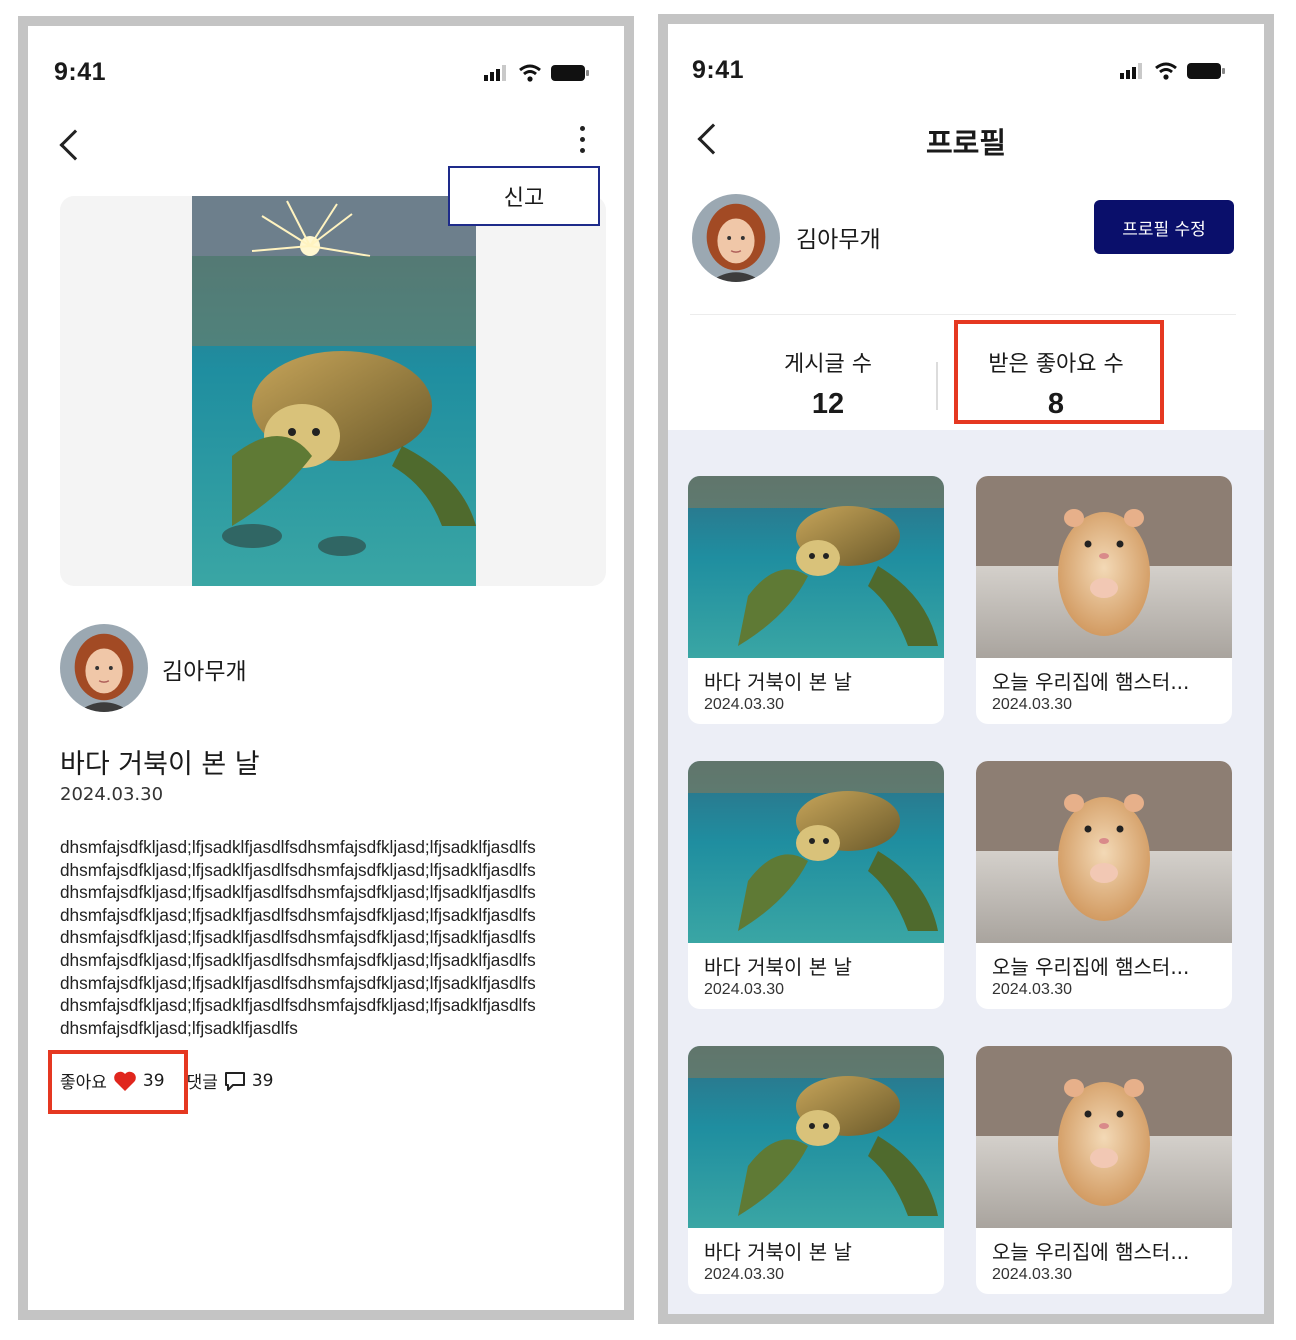  Describe the element at coordinates (966, 143) in the screenshot. I see `page-title: 프로필` at that location.